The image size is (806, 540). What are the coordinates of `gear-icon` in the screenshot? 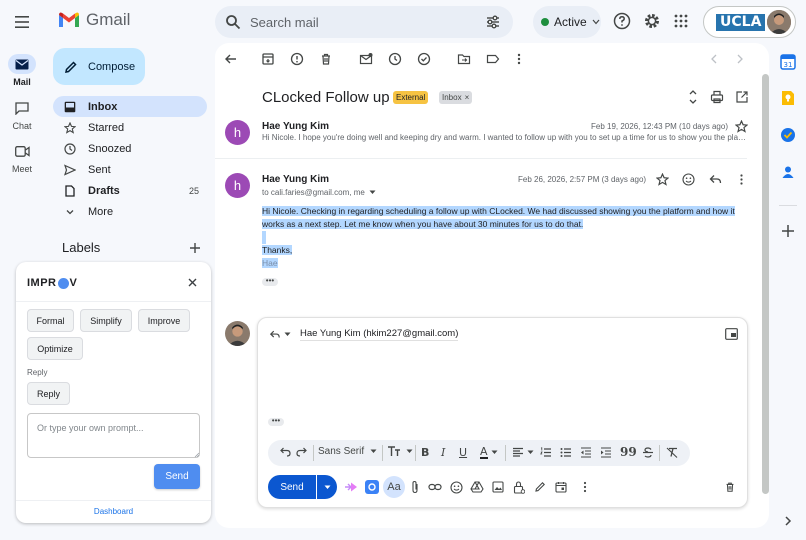 It's located at (652, 21).